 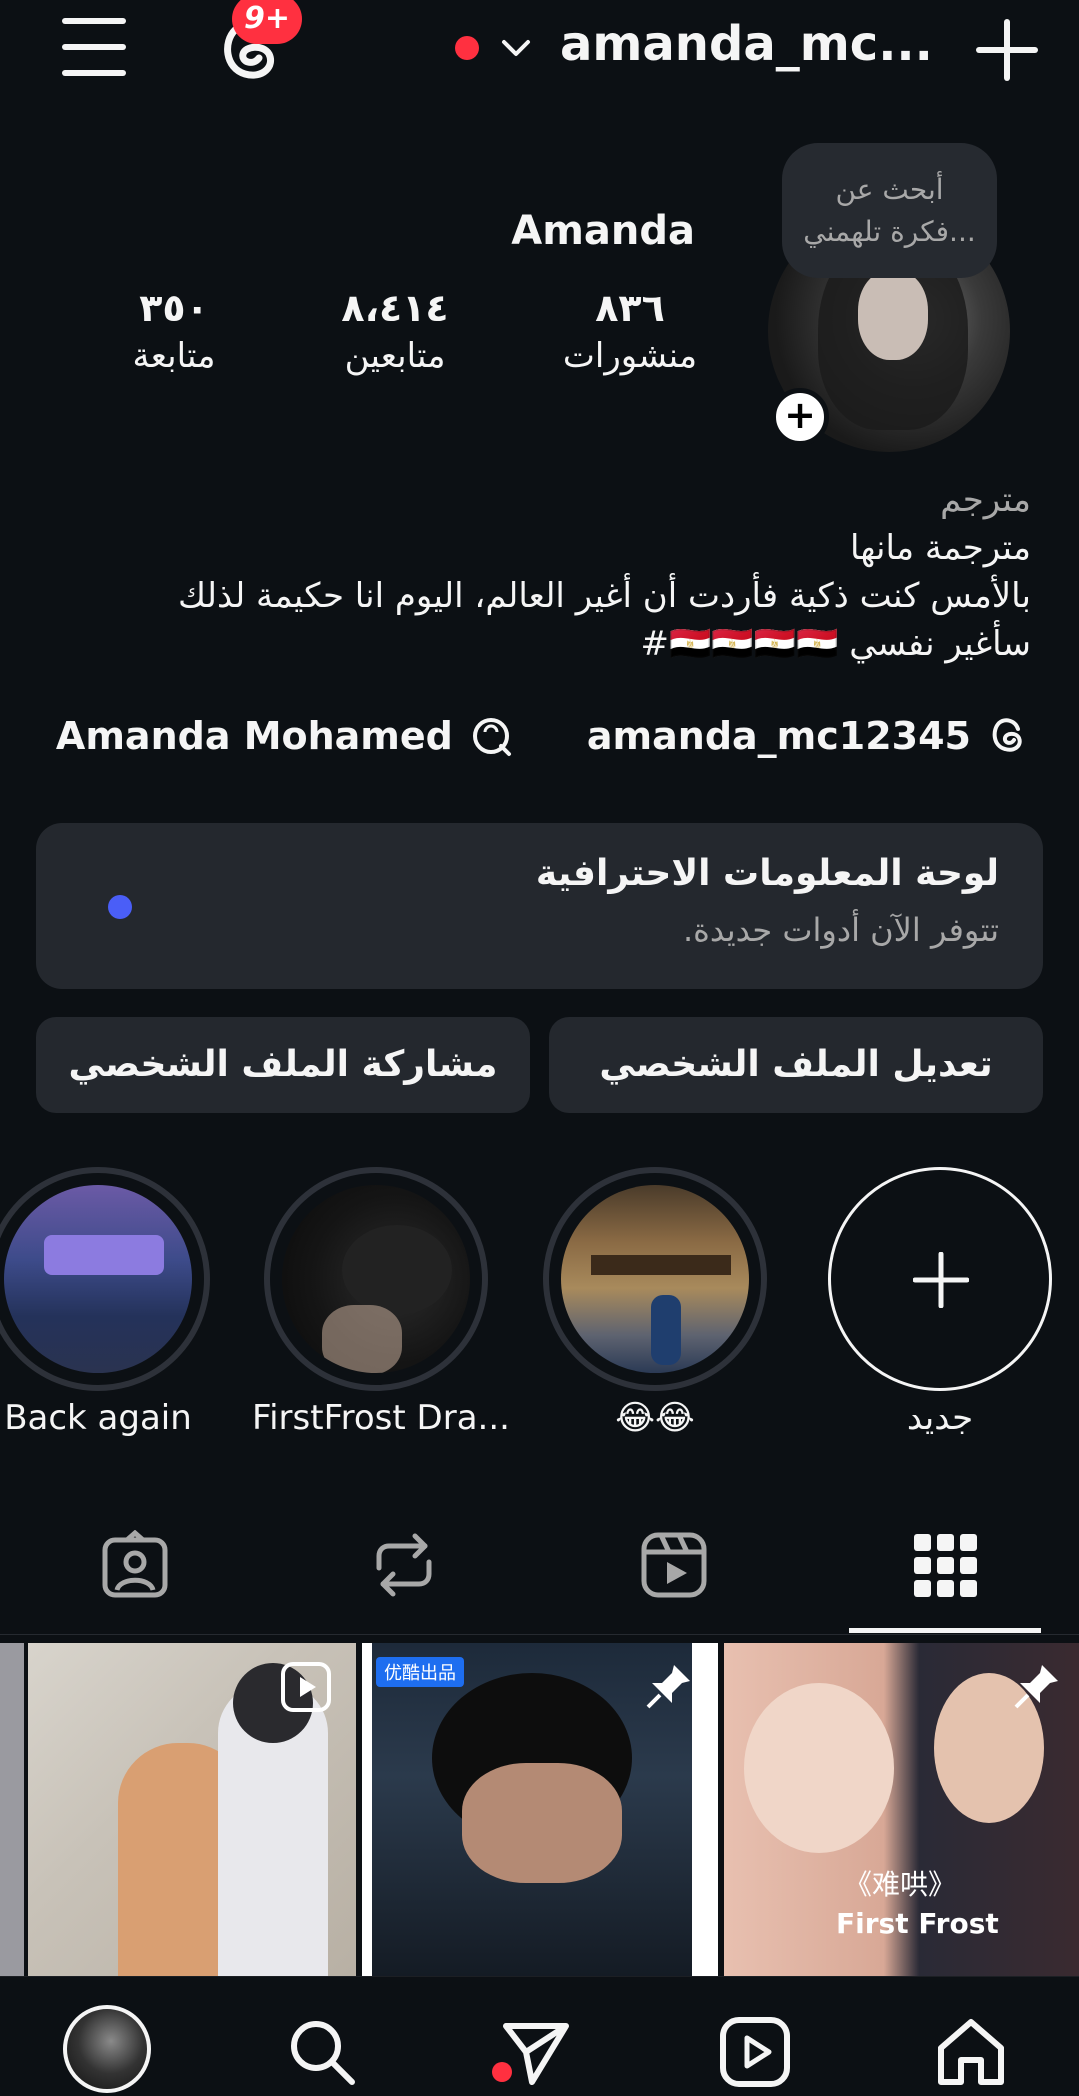 What do you see at coordinates (985, 500) in the screenshot?
I see `profile-category: مترجم` at bounding box center [985, 500].